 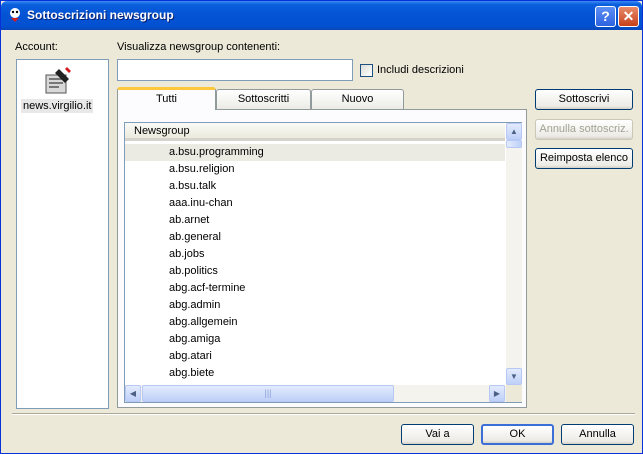 What do you see at coordinates (315, 186) in the screenshot?
I see `list-item: a.bsu.talk` at bounding box center [315, 186].